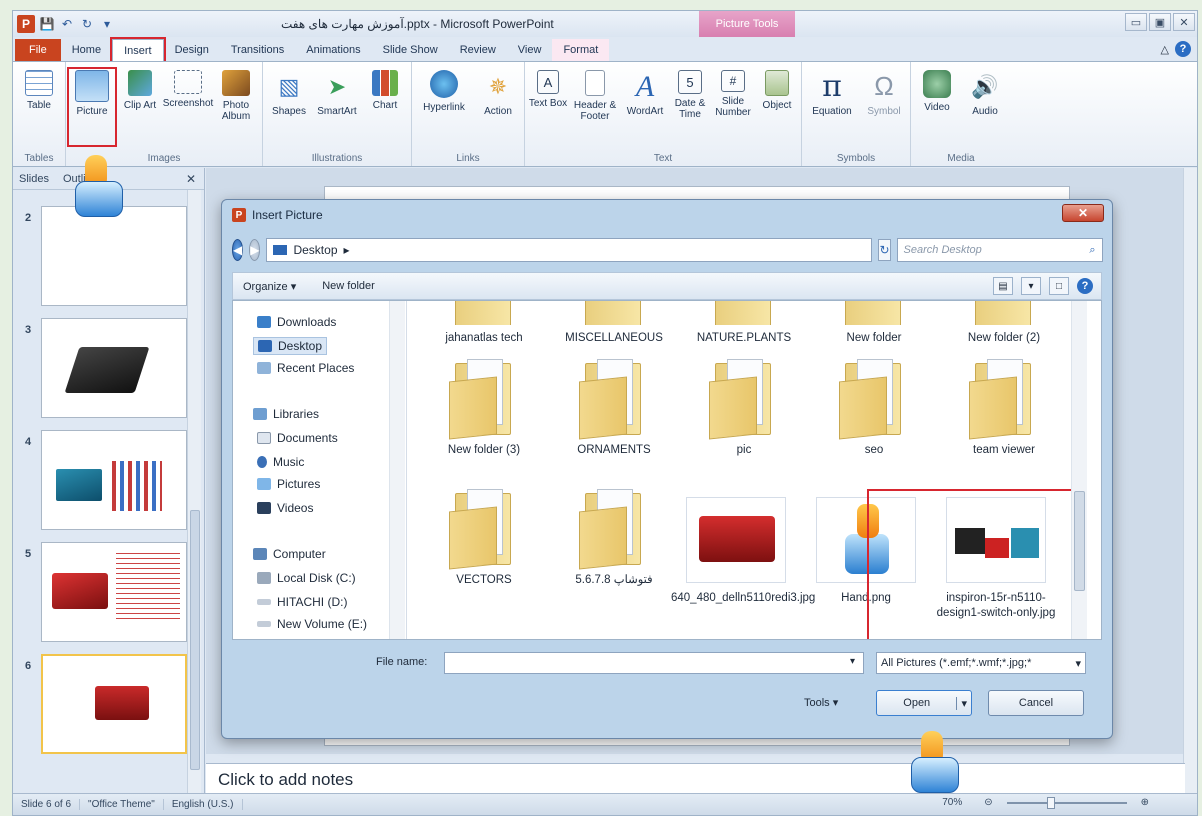 This screenshot has height=816, width=1202. What do you see at coordinates (695, 778) in the screenshot?
I see `notes-pane: Click to add notes` at bounding box center [695, 778].